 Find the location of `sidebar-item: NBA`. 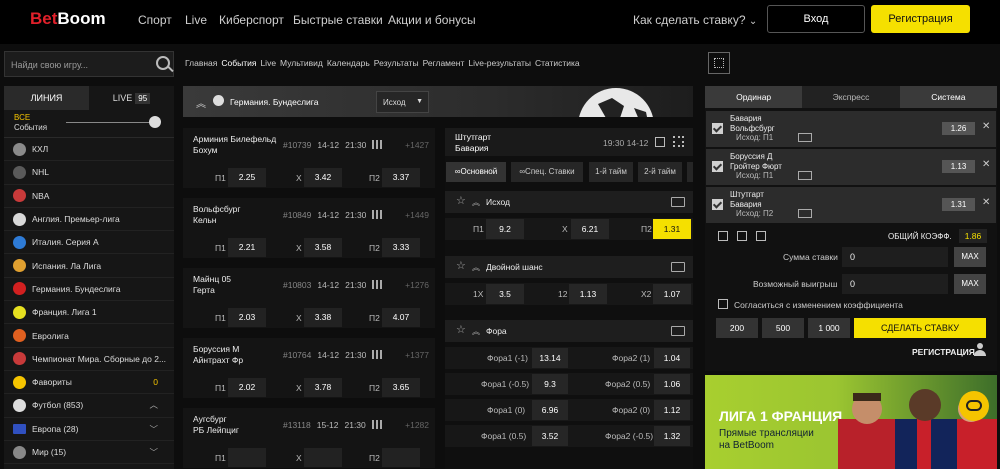

sidebar-item: NBA is located at coordinates (89, 196).